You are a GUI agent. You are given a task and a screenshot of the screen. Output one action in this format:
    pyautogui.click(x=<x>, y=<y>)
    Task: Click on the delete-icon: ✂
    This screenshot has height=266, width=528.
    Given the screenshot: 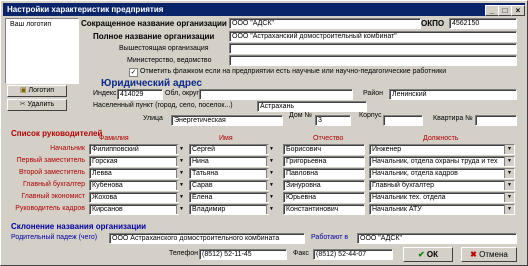 What is the action you would take?
    pyautogui.click(x=22, y=104)
    